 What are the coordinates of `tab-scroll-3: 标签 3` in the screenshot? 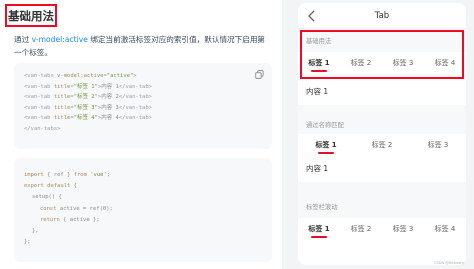 It's located at (403, 229).